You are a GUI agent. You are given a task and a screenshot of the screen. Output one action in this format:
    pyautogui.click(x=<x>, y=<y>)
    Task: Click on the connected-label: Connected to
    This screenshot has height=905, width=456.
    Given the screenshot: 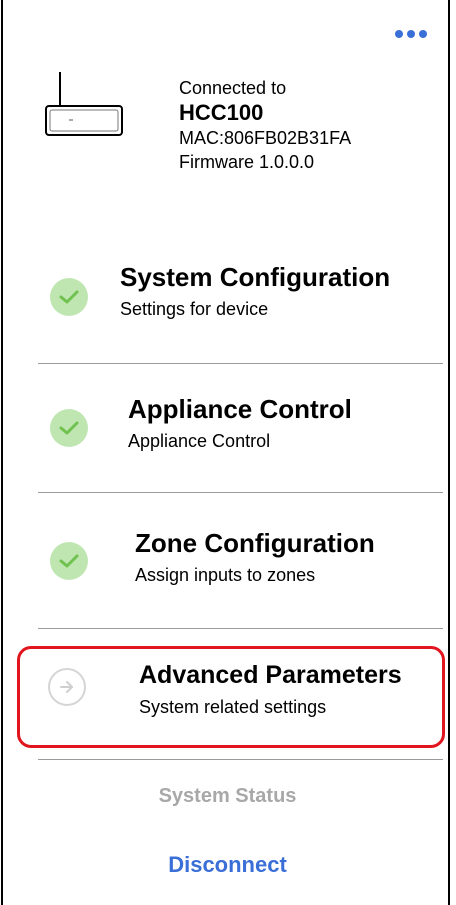 What is the action you would take?
    pyautogui.click(x=233, y=88)
    